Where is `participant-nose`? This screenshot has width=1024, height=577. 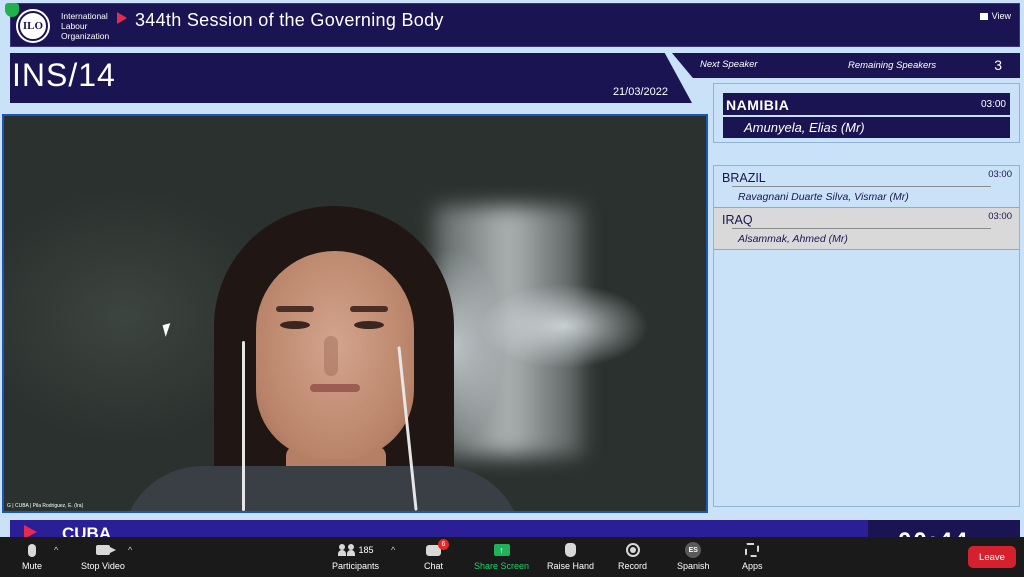
participant-nose is located at coordinates (331, 356).